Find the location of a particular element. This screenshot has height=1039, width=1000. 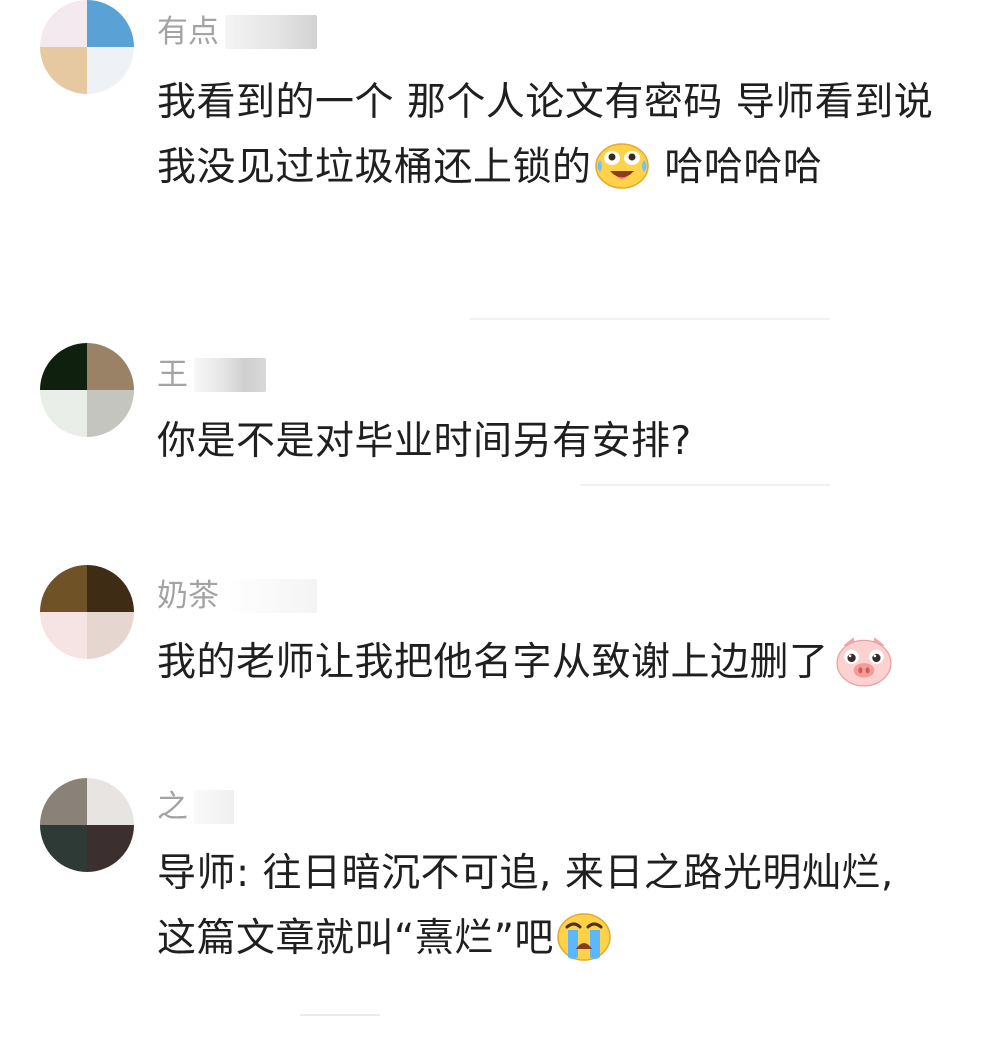

comment-text: 你是不是对毕业时间另有安排? is located at coordinates (557, 441).